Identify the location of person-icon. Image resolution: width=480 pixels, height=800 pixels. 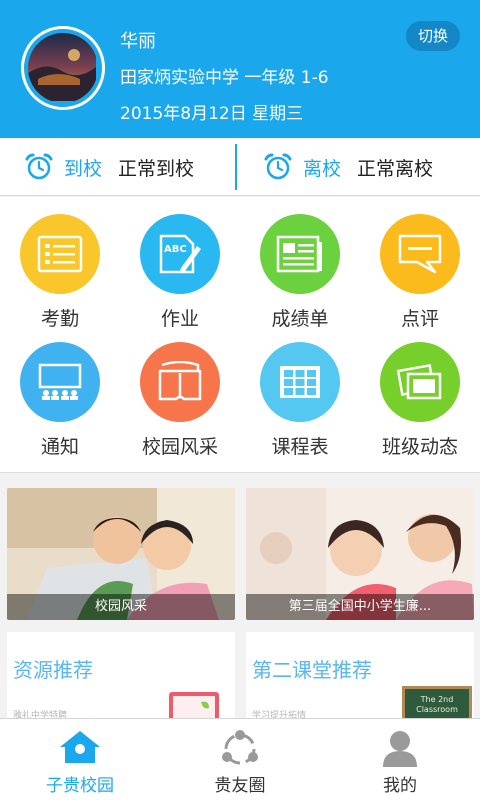
(400, 749).